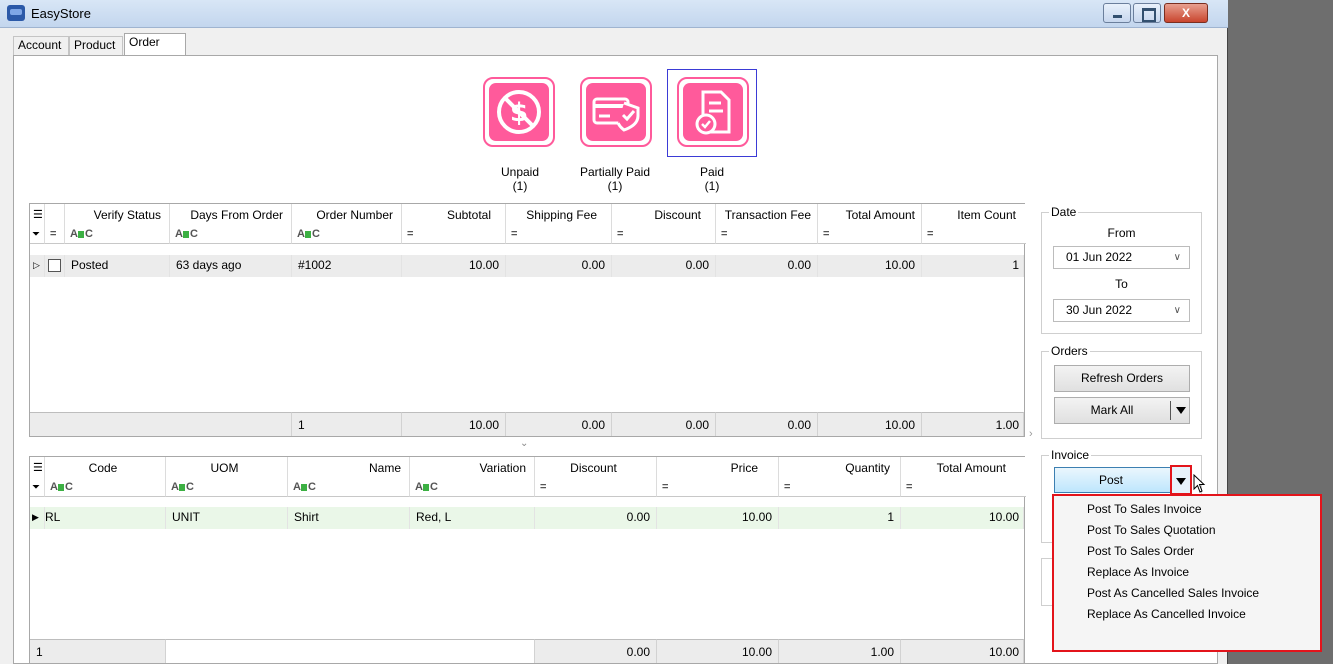  I want to click on menu-item-replace-as-invoice: Replace As Invoice, so click(1187, 572).